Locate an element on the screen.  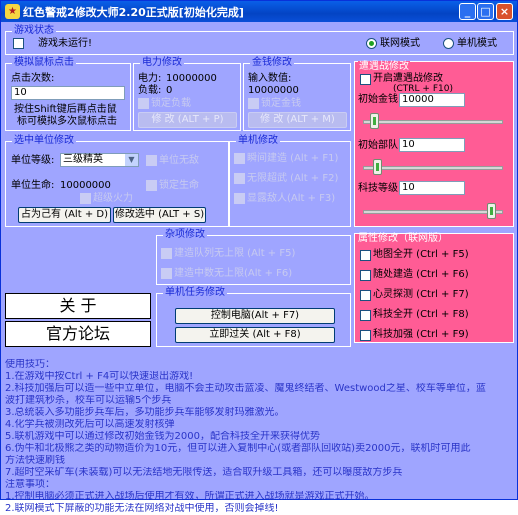
enable-hegemony-checkbox is located at coordinates (365, 79).